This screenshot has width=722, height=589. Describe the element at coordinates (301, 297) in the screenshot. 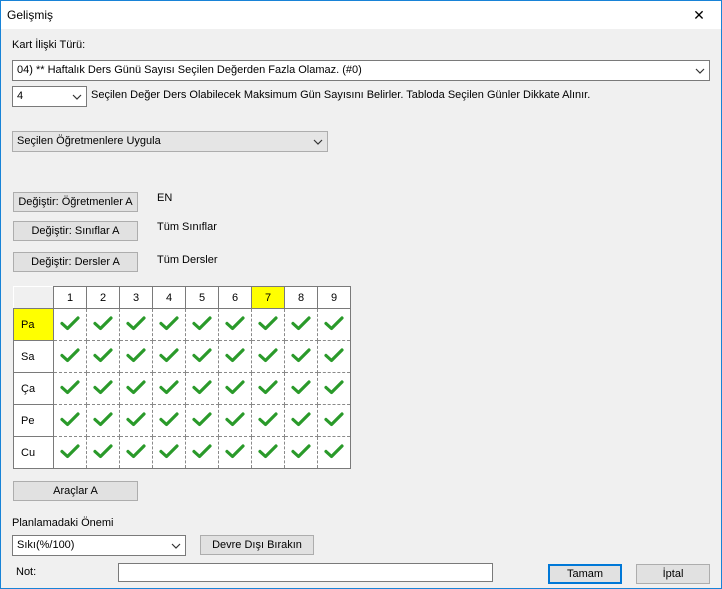

I see `column-header-8: 8` at that location.